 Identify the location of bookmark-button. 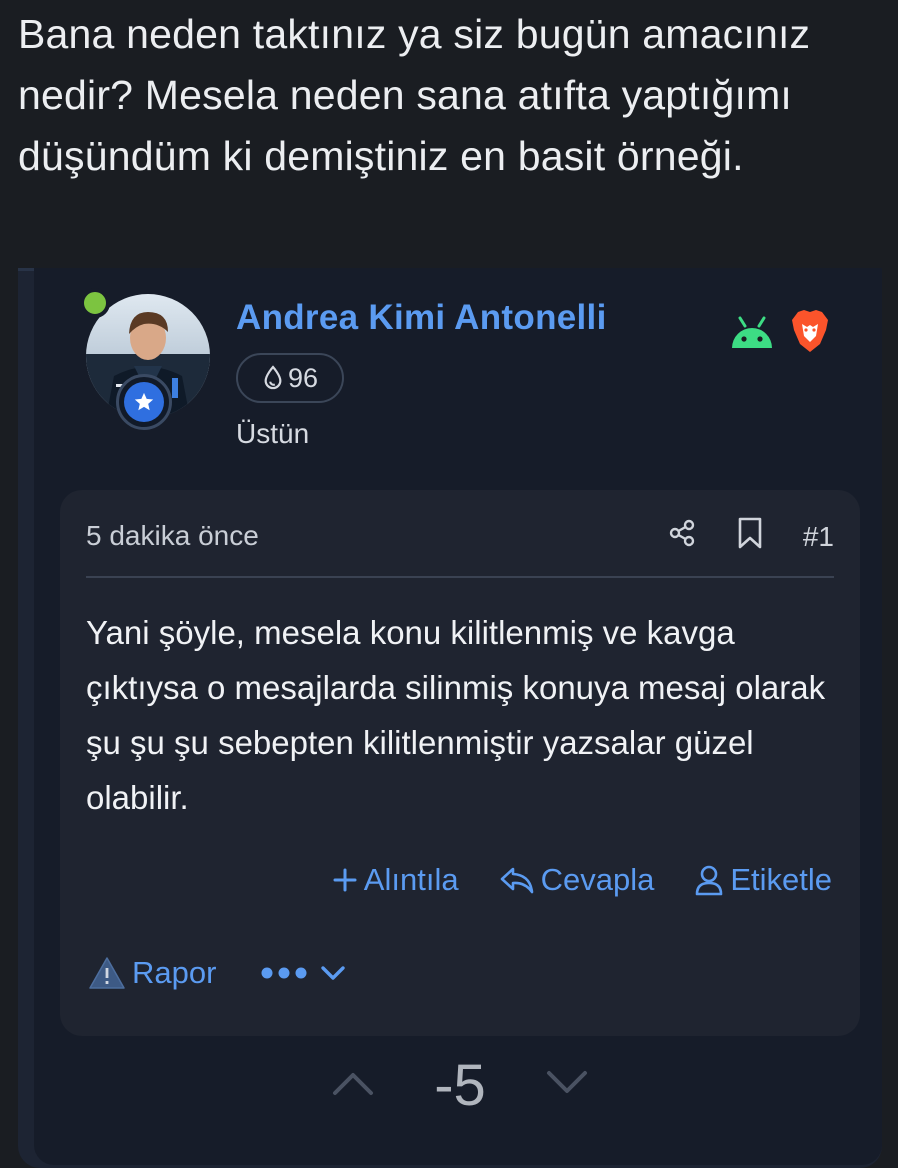
(750, 536).